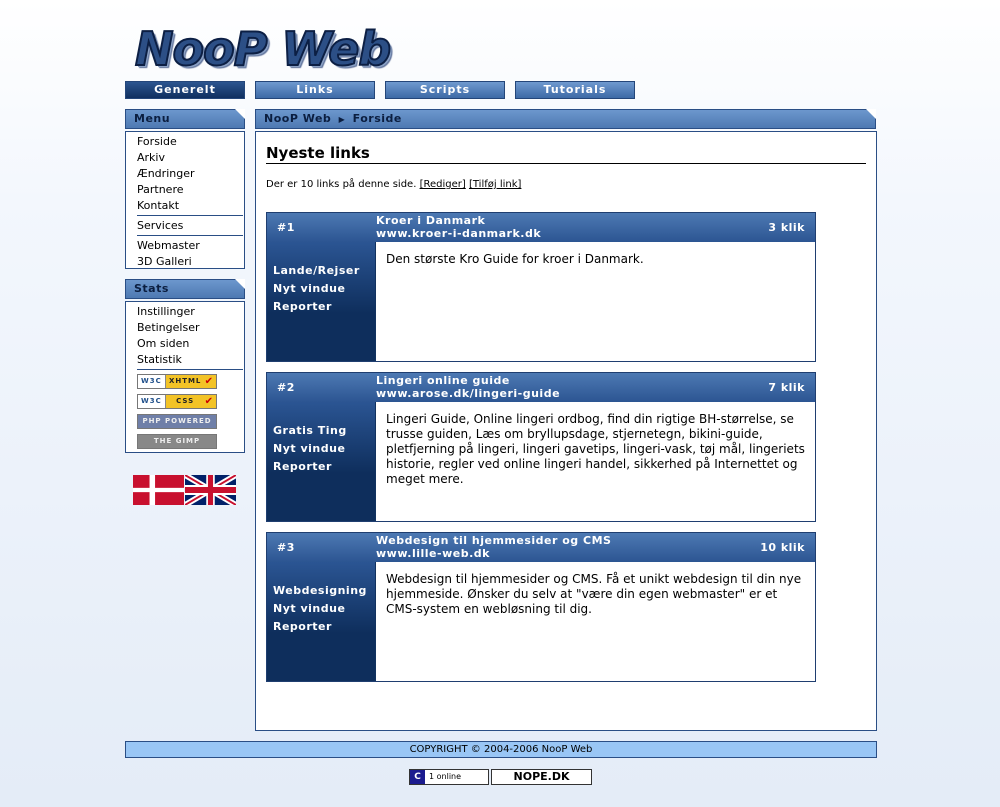 The height and width of the screenshot is (807, 1000). Describe the element at coordinates (177, 421) in the screenshot. I see `php-powered-badge: PHP POWERED` at that location.